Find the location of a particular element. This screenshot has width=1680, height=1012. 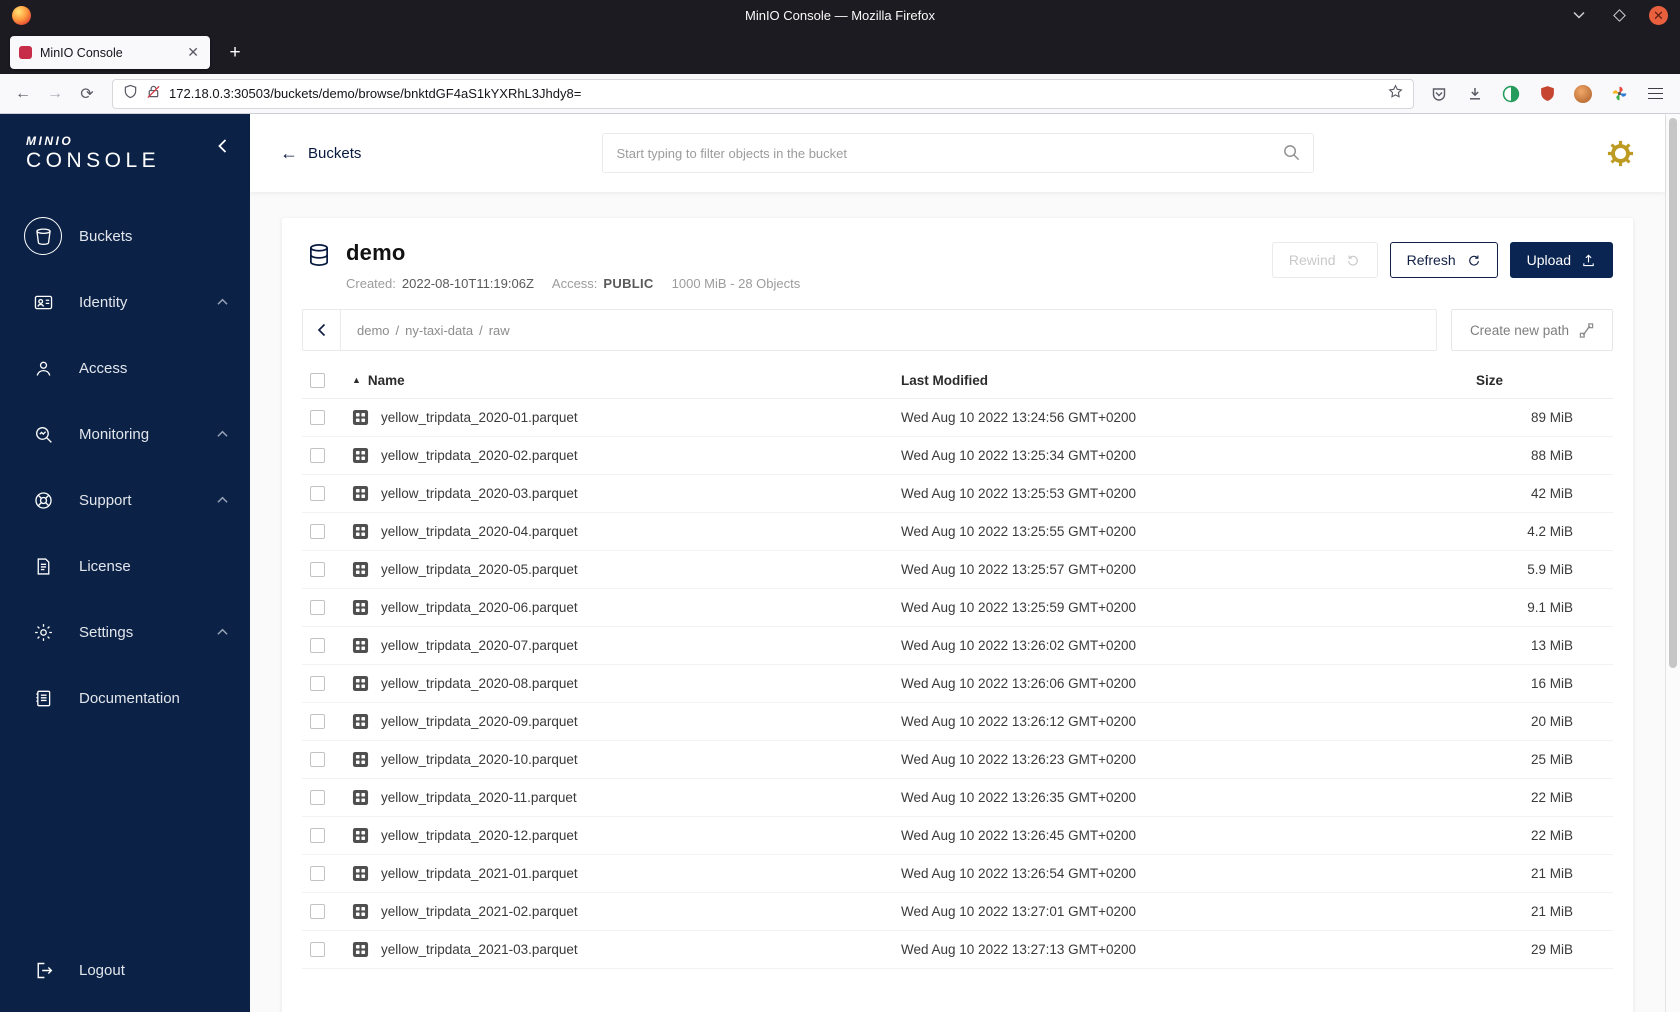

sidebar-item-label: Support is located at coordinates (105, 500).